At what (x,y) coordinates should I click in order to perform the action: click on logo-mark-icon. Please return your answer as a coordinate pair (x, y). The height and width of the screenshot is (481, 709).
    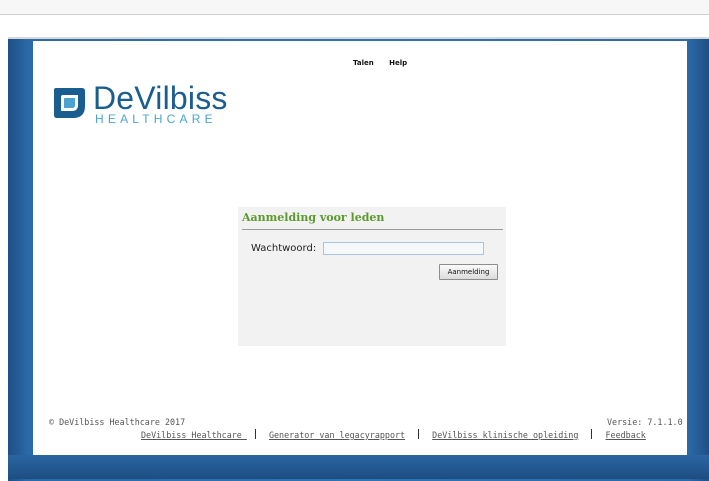
    Looking at the image, I should click on (69, 103).